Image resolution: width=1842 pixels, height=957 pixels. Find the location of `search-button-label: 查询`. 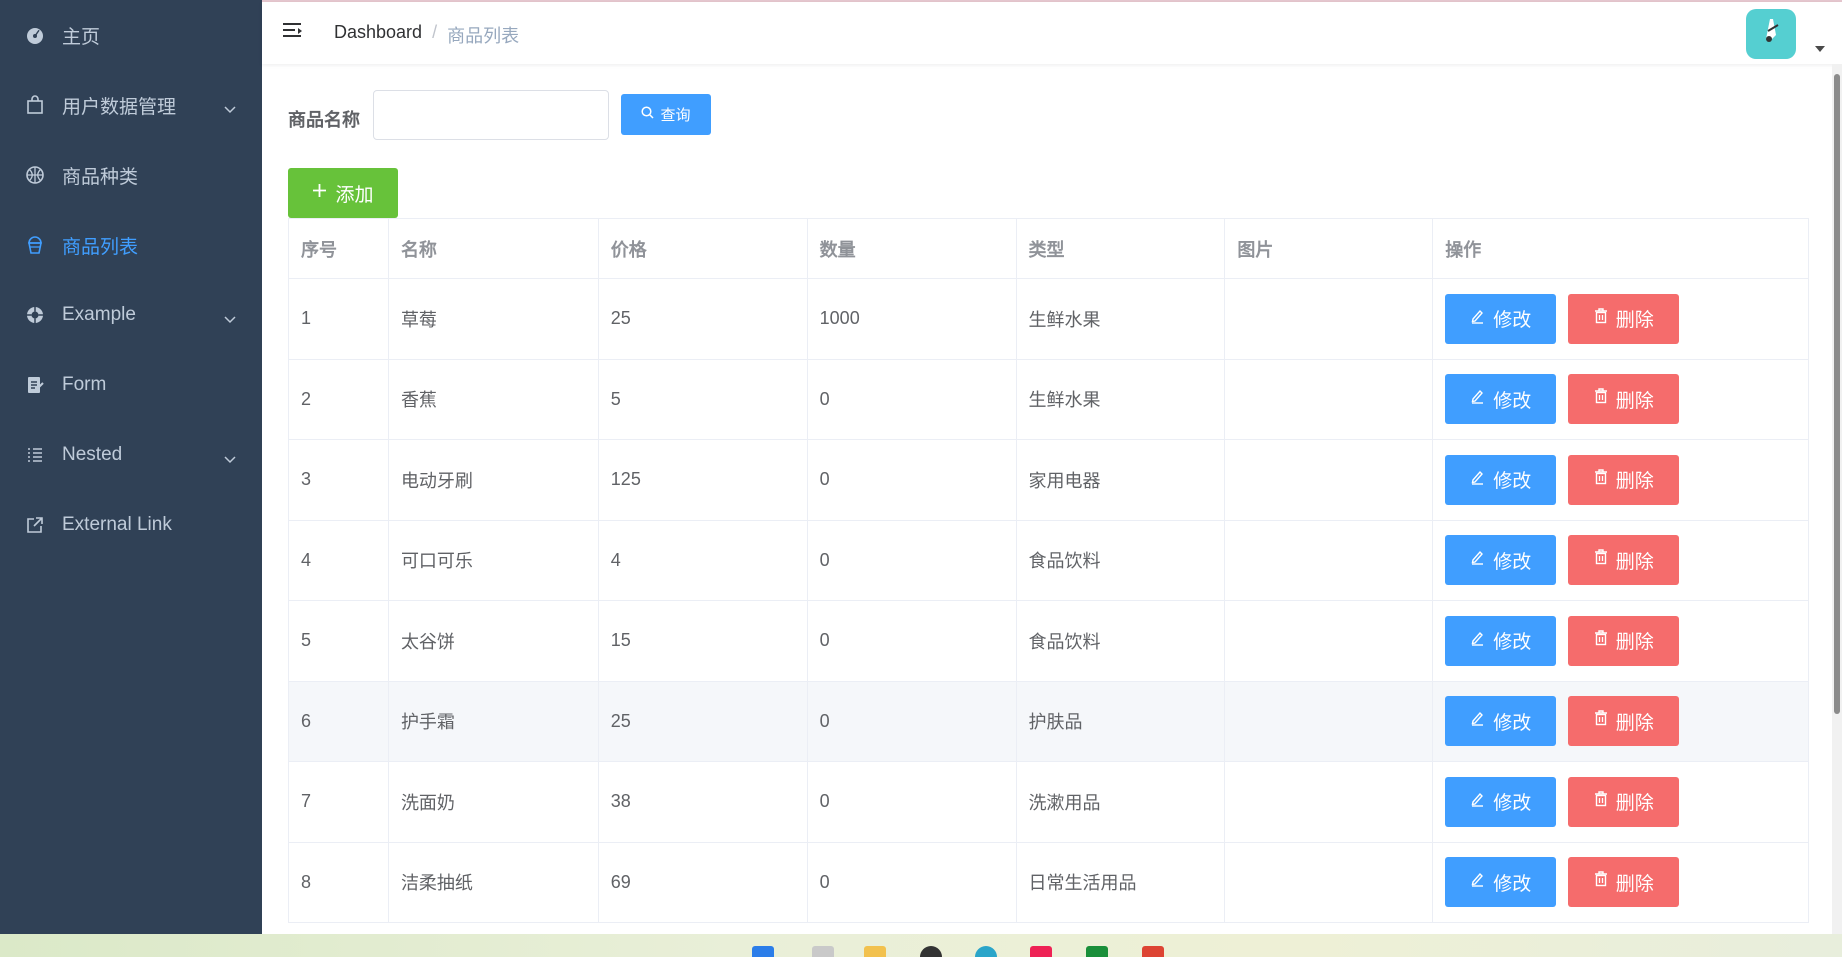

search-button-label: 查询 is located at coordinates (675, 115).